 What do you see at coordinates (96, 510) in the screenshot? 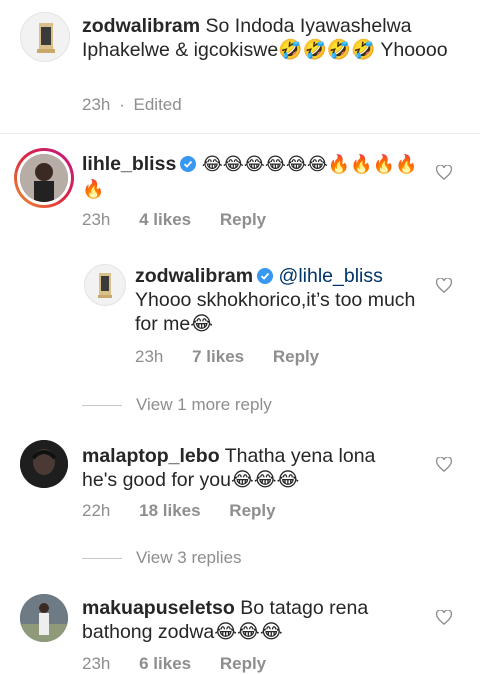
I see `comment-time: 22h` at bounding box center [96, 510].